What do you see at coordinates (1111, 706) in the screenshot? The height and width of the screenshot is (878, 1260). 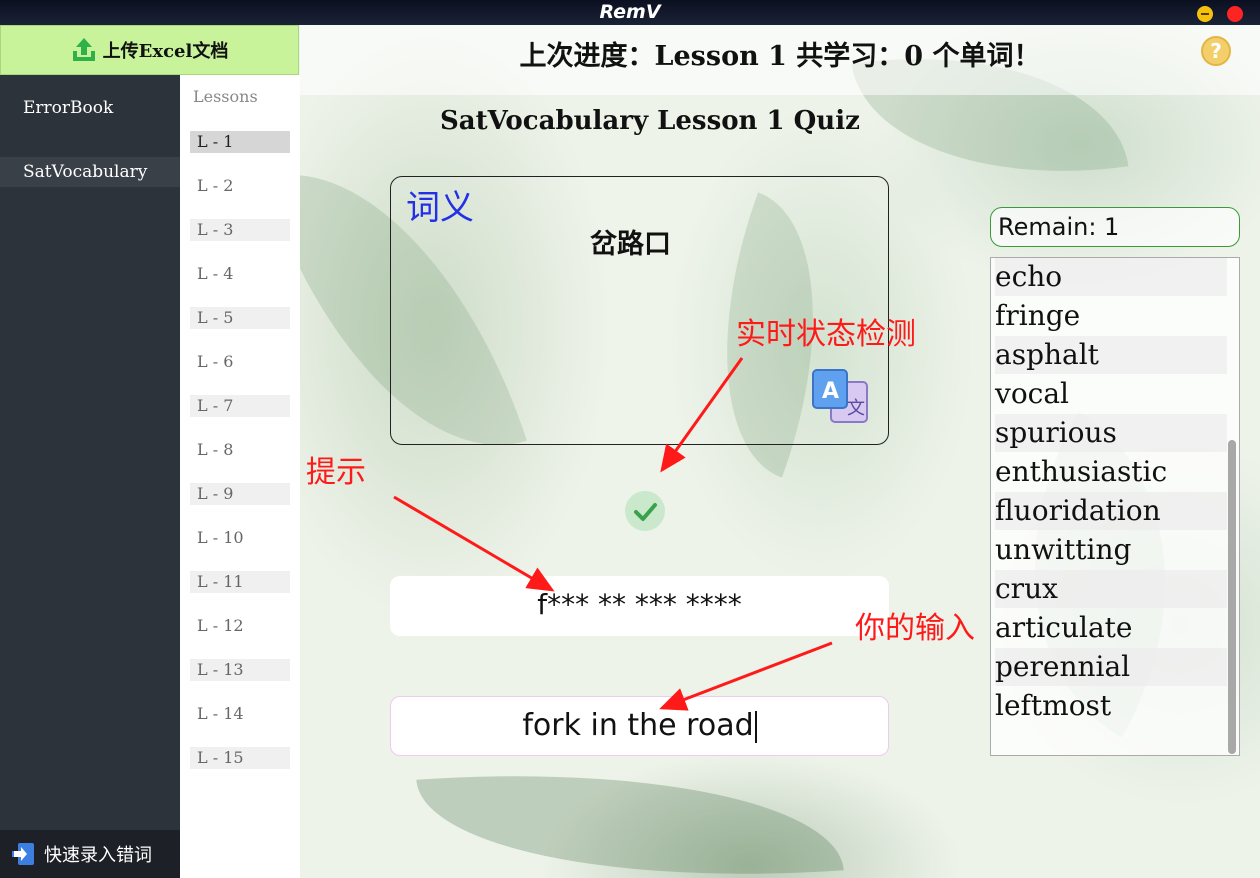 I see `list-item: leftmost` at bounding box center [1111, 706].